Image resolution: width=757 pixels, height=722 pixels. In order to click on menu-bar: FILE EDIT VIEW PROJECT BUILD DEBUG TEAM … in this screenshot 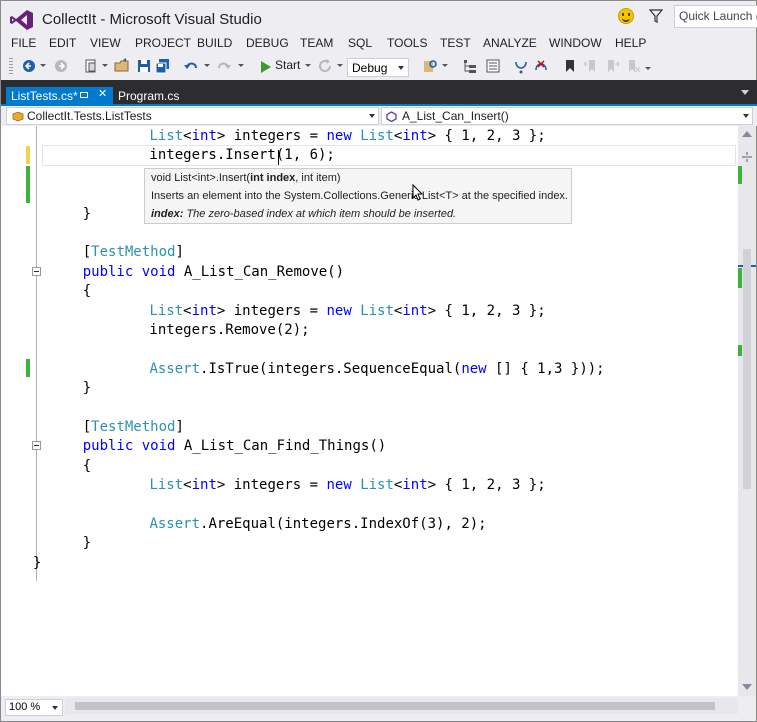, I will do `click(379, 44)`.